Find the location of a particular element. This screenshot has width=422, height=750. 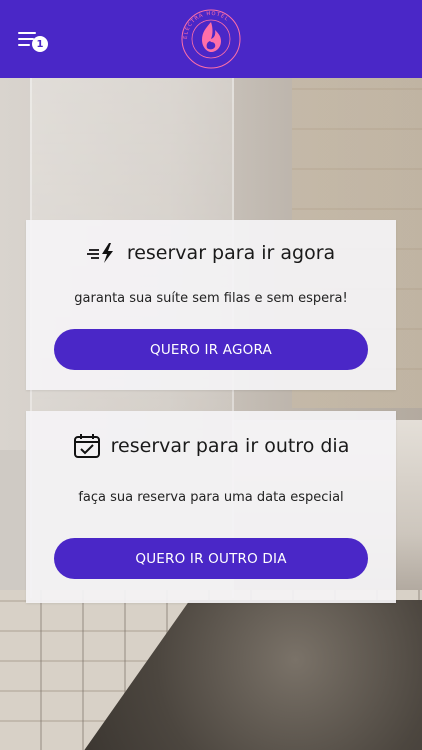

go-other-day-button: QUERO IR OUTRO DIA is located at coordinates (211, 558).